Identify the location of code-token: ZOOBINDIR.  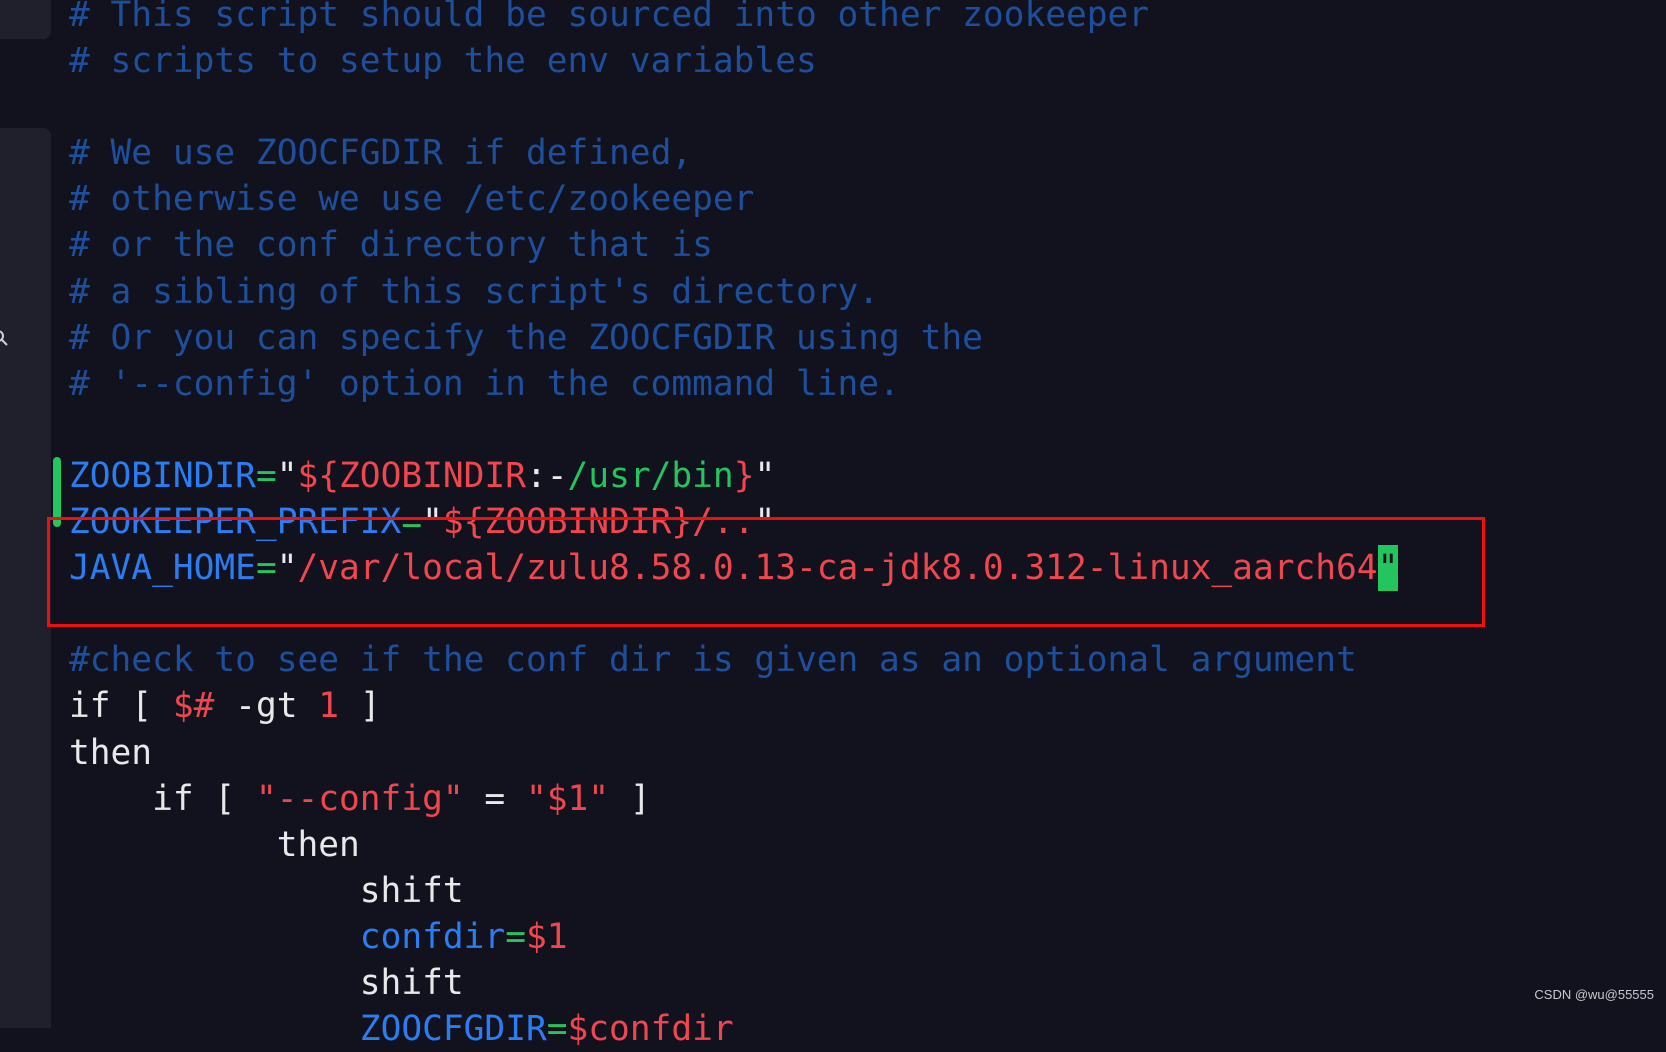
(162, 475).